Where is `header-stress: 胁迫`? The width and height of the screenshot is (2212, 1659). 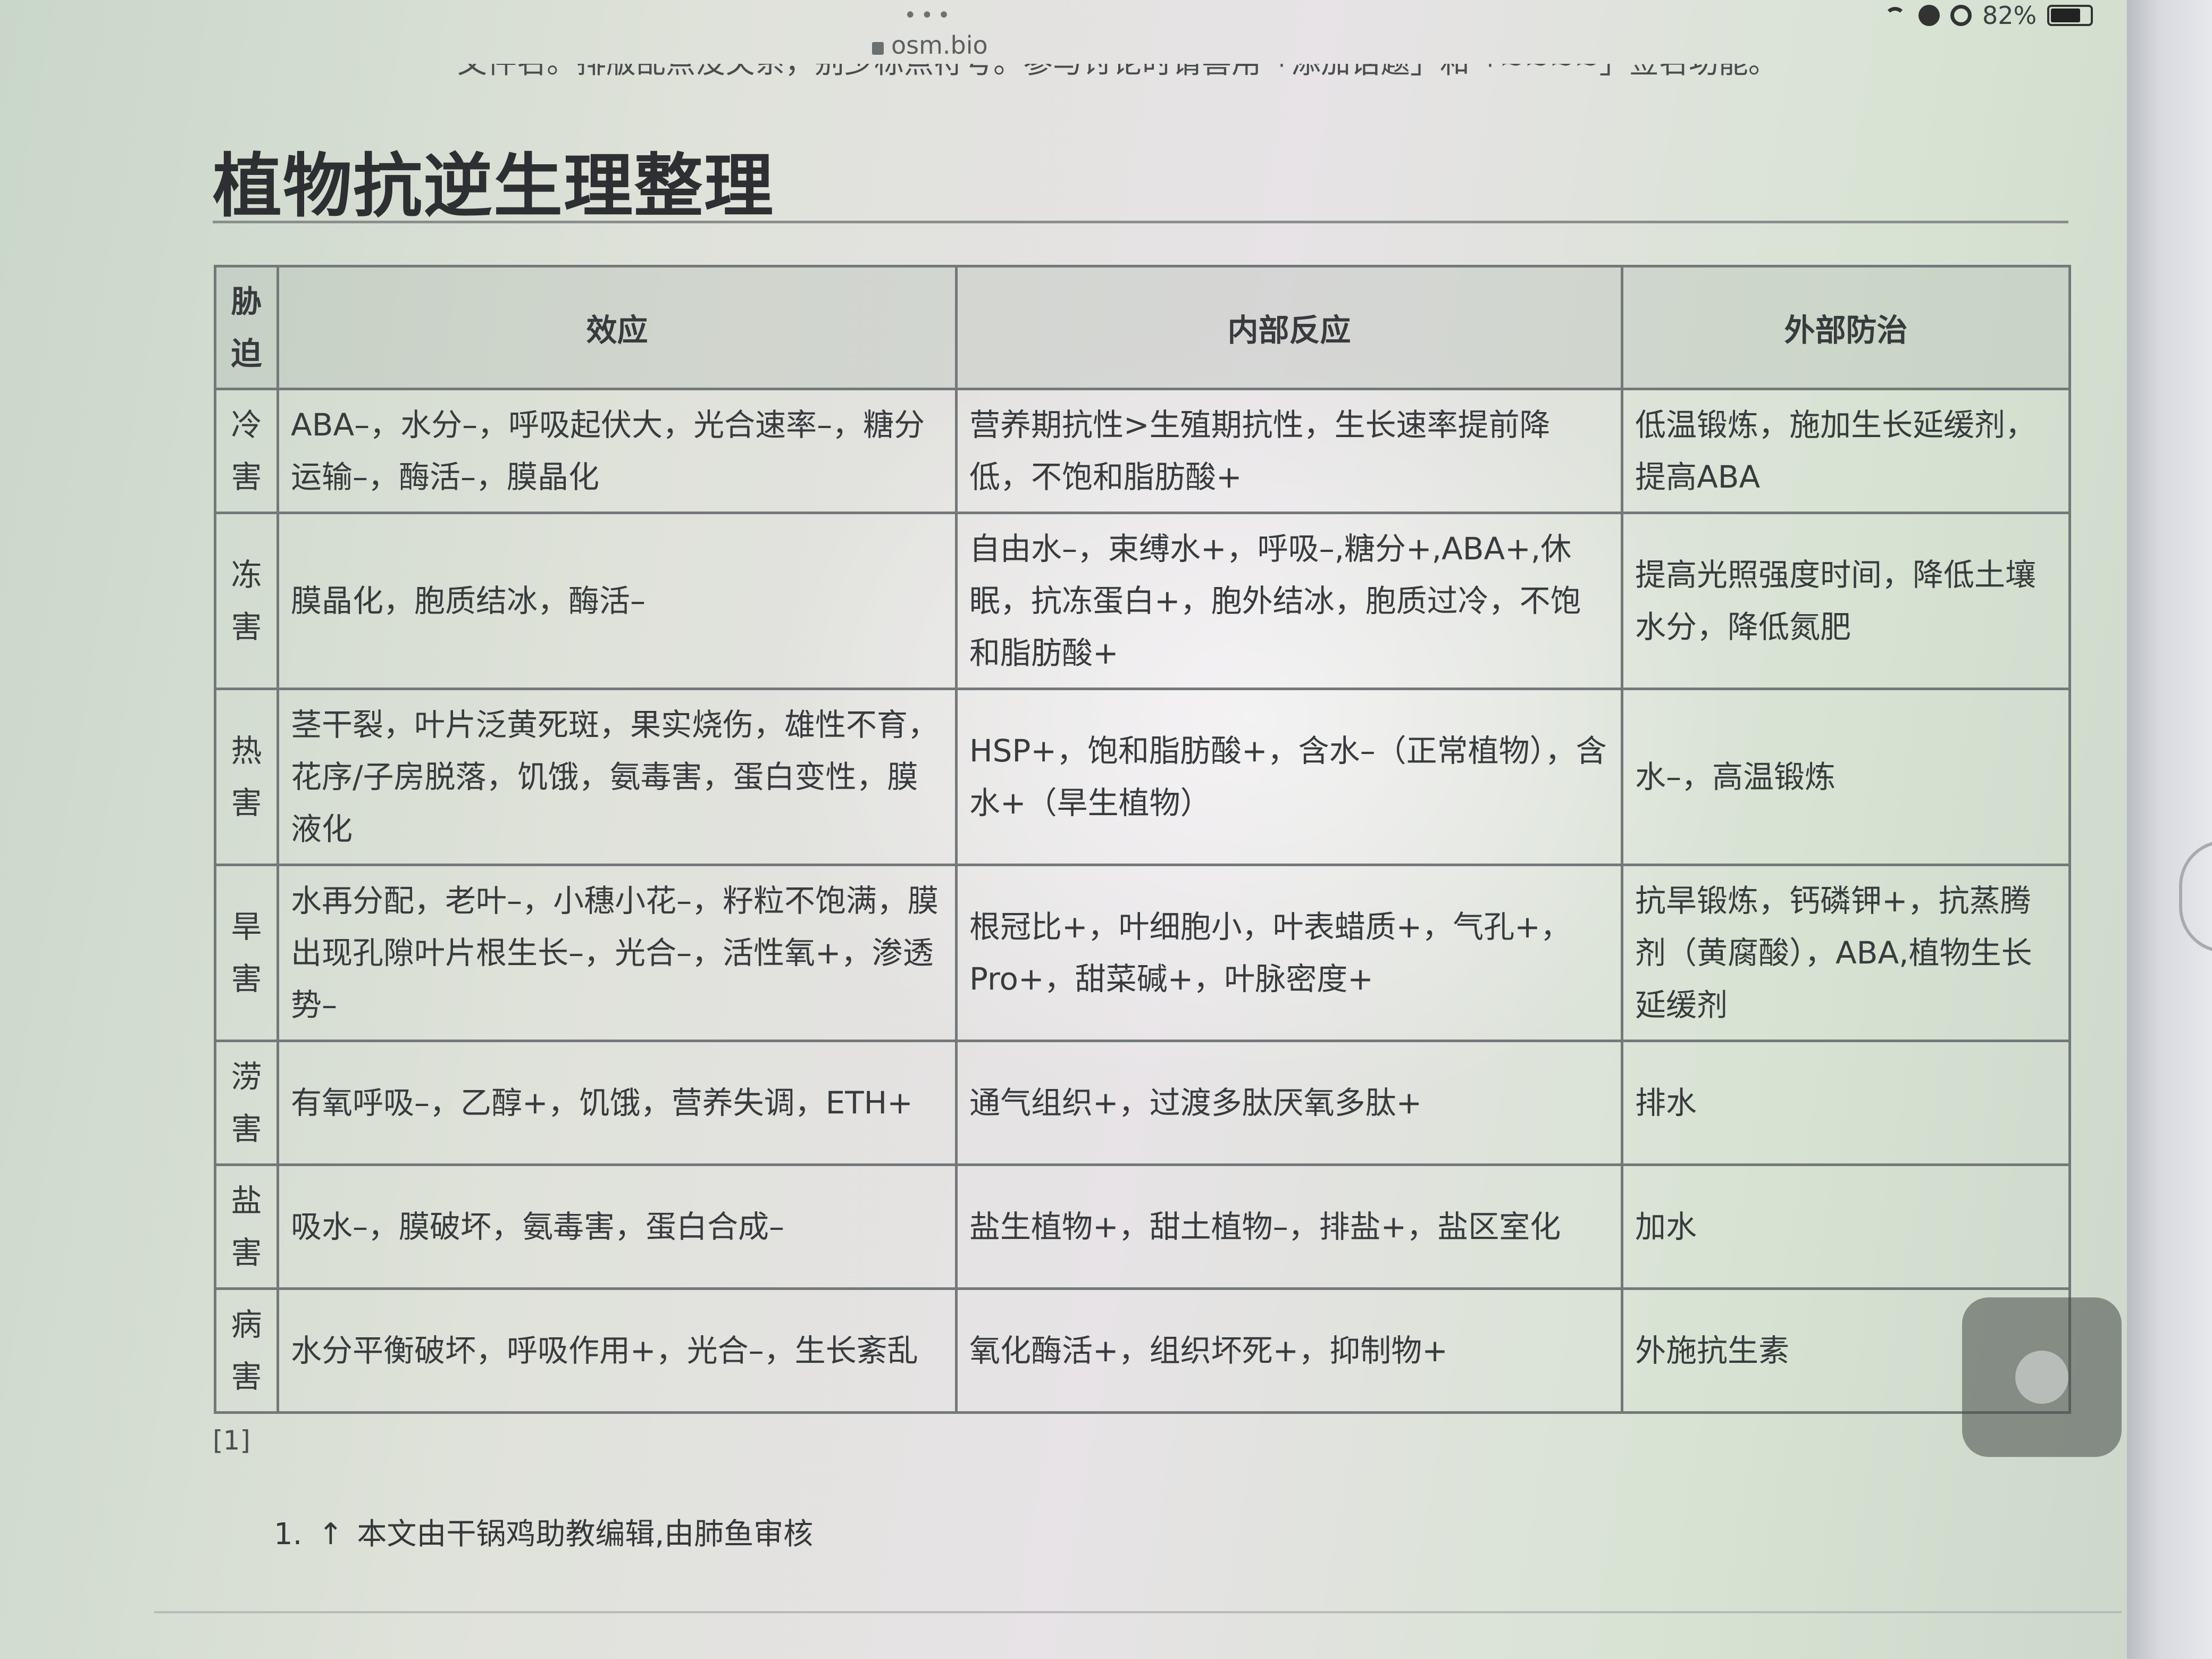
header-stress: 胁迫 is located at coordinates (246, 327).